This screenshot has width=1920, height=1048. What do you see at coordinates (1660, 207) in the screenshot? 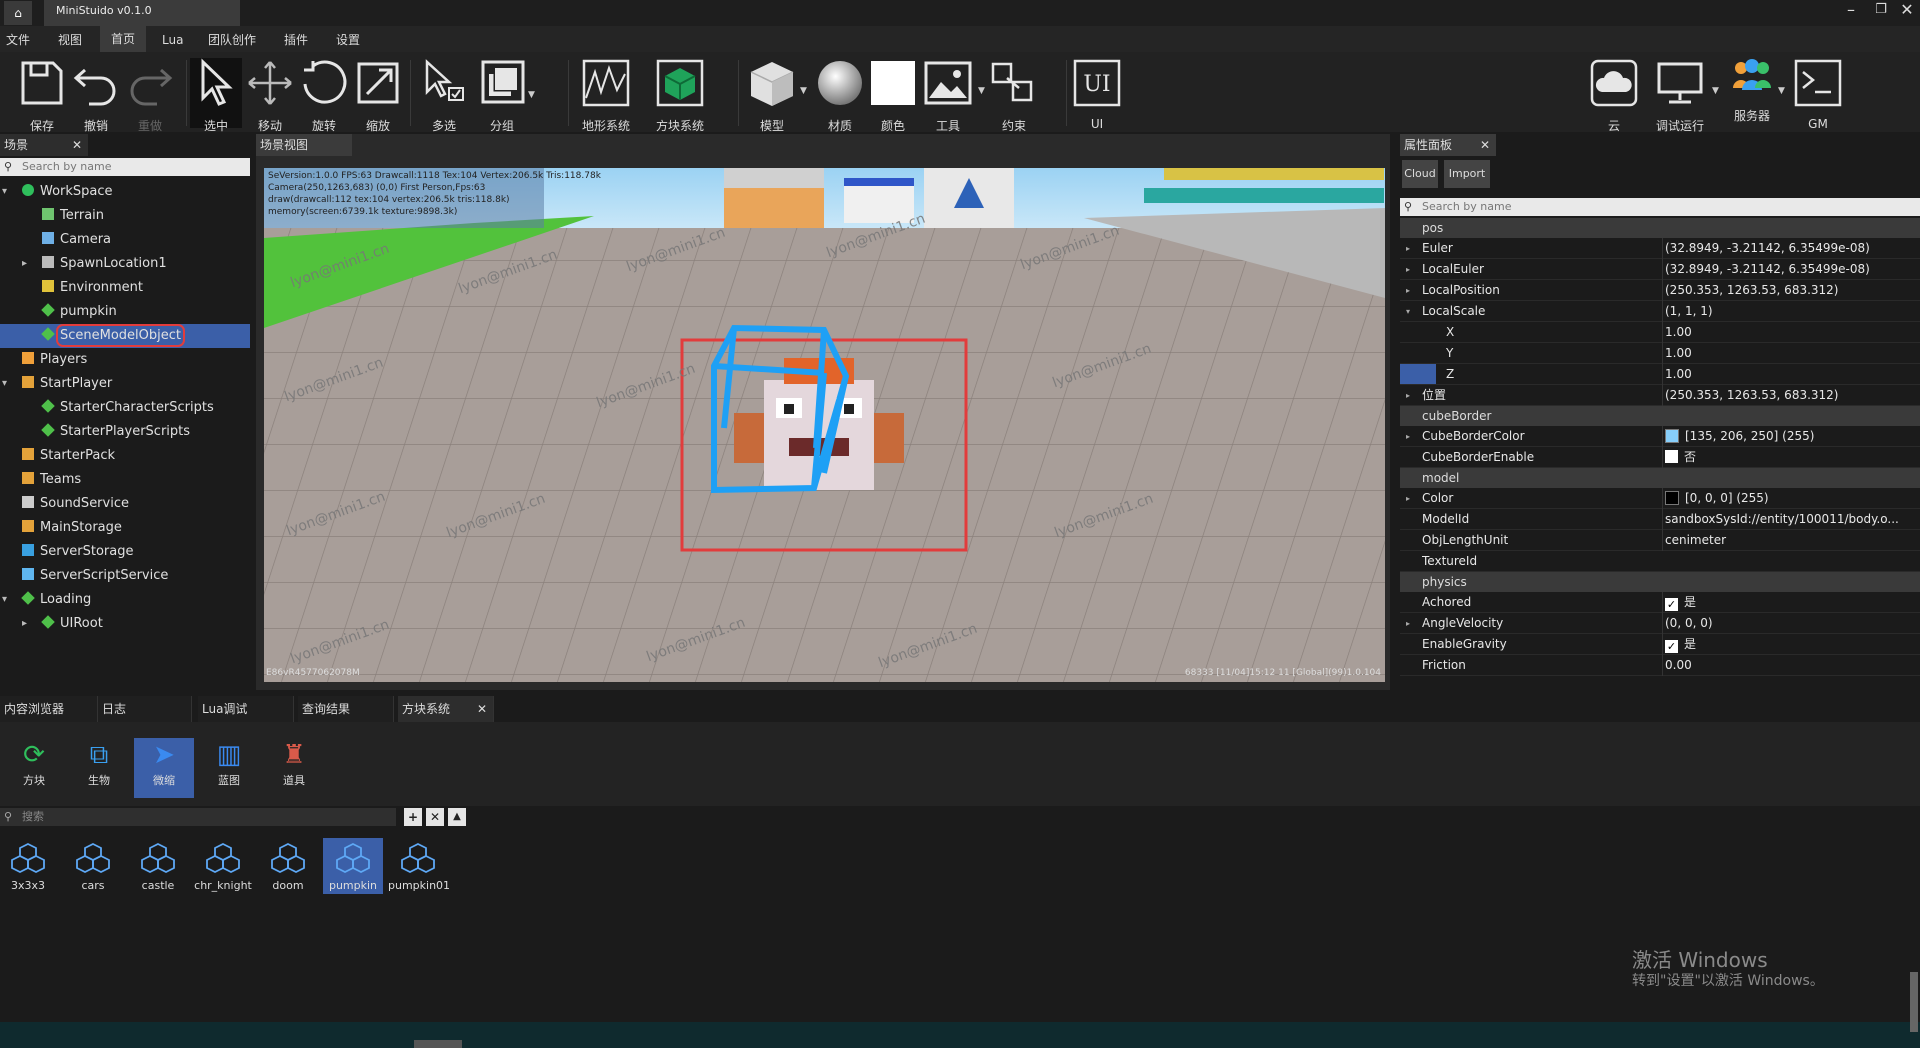
I see `properties-search-input: ⚲ Search by name` at bounding box center [1660, 207].